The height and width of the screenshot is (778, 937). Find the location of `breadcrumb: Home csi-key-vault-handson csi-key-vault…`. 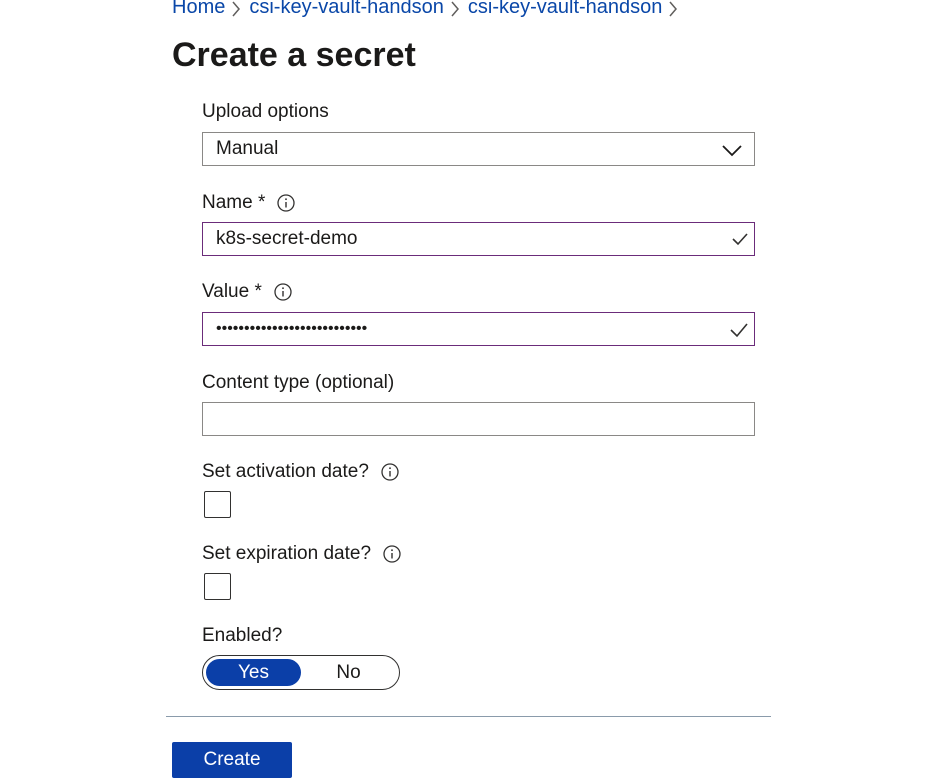

breadcrumb: Home csi-key-vault-handson csi-key-vault… is located at coordinates (429, 9).